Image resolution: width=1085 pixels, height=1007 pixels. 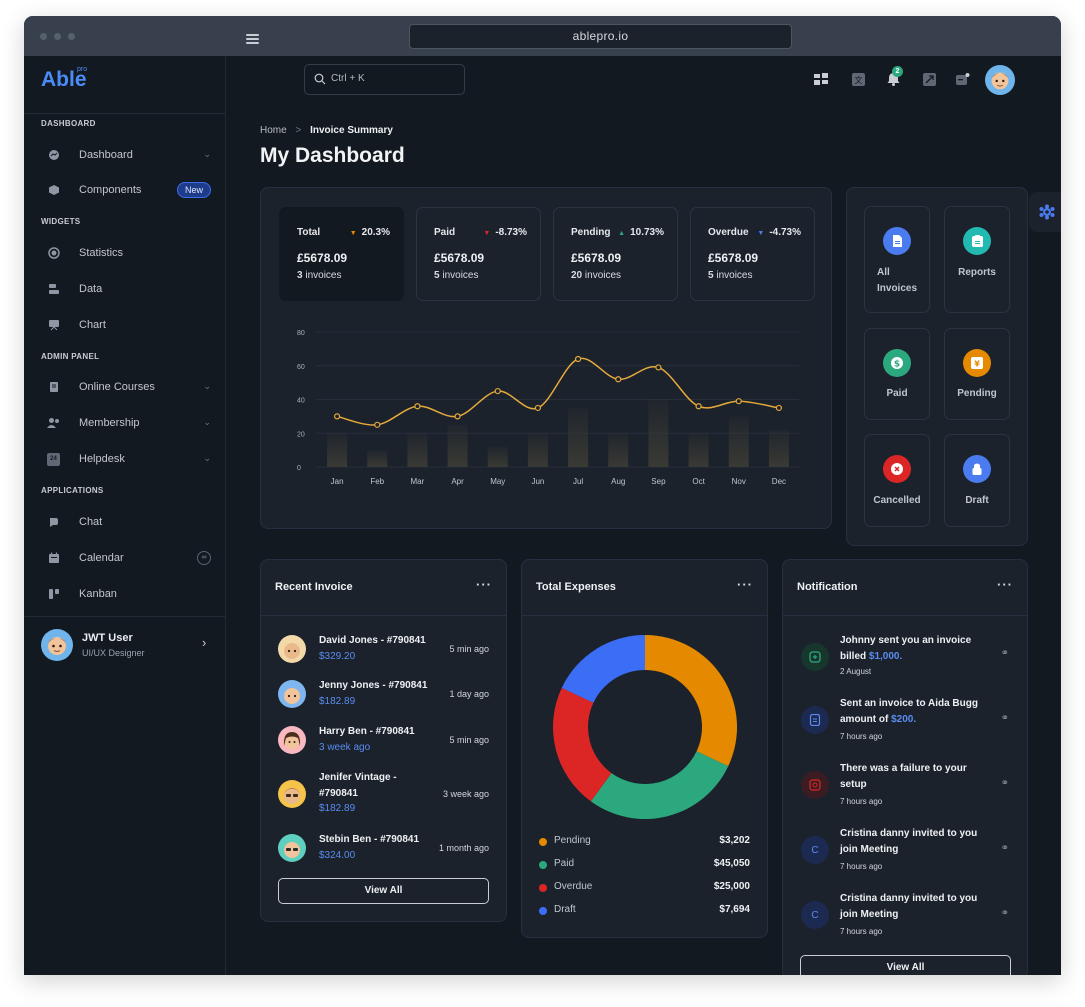 I want to click on sidebar-item-helpdesk: 24 Helpdesk ⌄, so click(x=126, y=459).